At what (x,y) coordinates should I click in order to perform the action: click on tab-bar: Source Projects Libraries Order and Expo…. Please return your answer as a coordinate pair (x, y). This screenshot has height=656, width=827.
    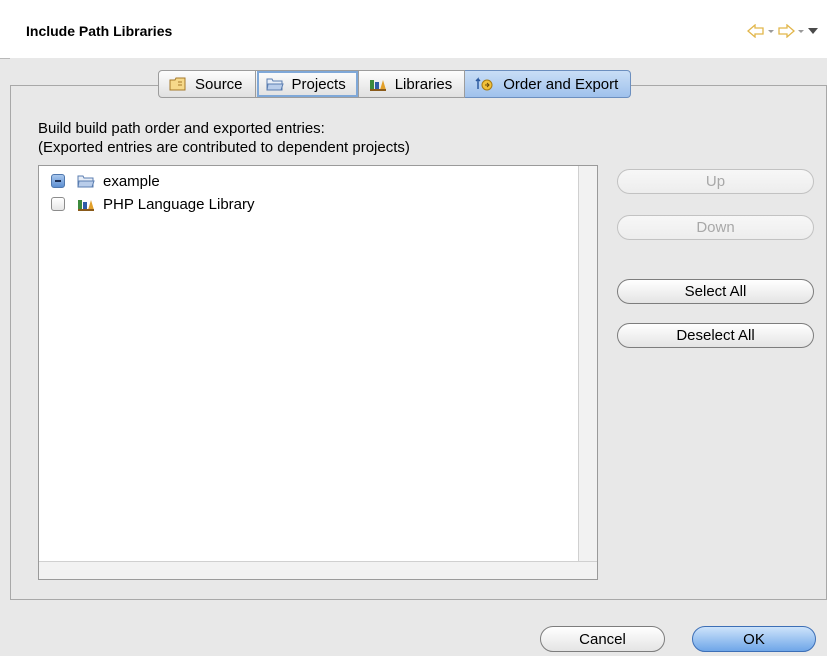
    Looking at the image, I should click on (395, 84).